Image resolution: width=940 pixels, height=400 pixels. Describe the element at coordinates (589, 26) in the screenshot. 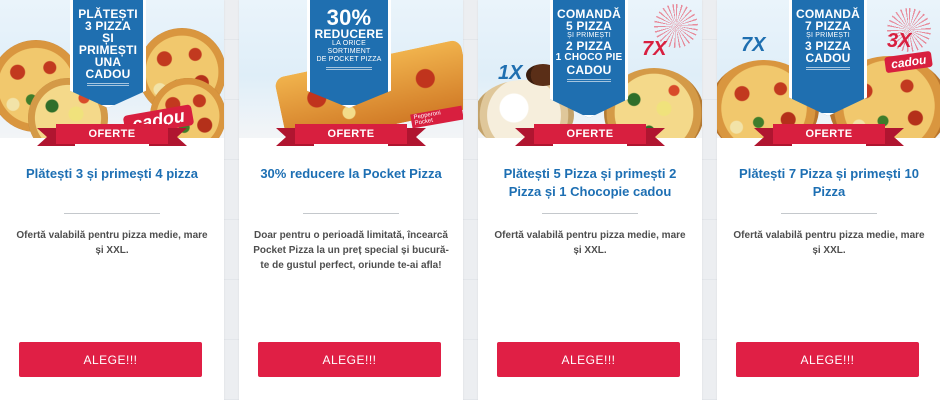

I see `shield-text: 5 PIZZA` at that location.